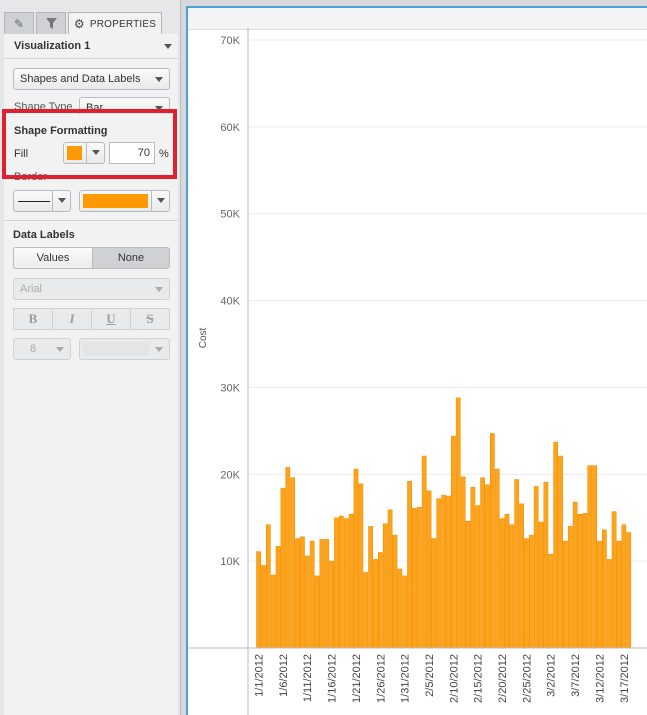 The image size is (647, 715). What do you see at coordinates (454, 678) in the screenshot?
I see `x-tick-label: 2/10/2012` at bounding box center [454, 678].